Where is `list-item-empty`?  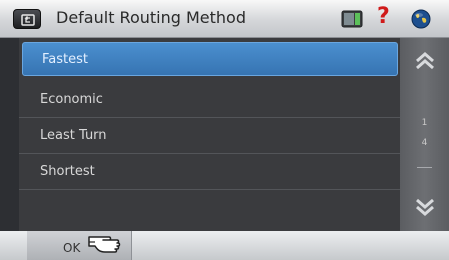 list-item-empty is located at coordinates (209, 208).